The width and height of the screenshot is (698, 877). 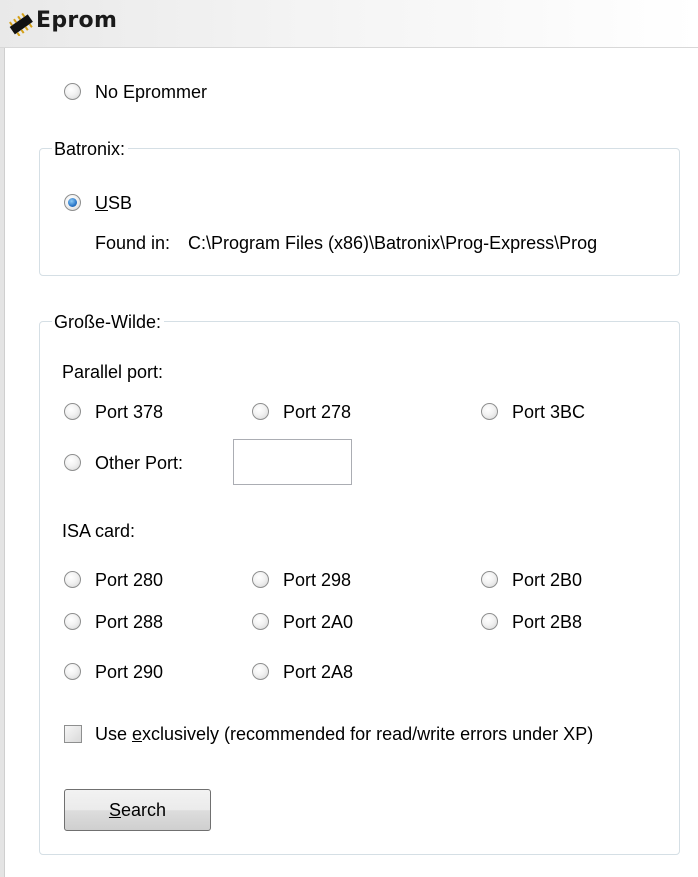 I want to click on search-button: Search, so click(x=137, y=810).